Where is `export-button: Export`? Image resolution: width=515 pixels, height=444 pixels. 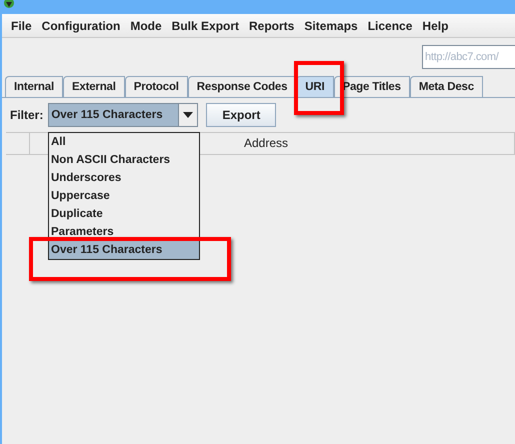 export-button: Export is located at coordinates (241, 115).